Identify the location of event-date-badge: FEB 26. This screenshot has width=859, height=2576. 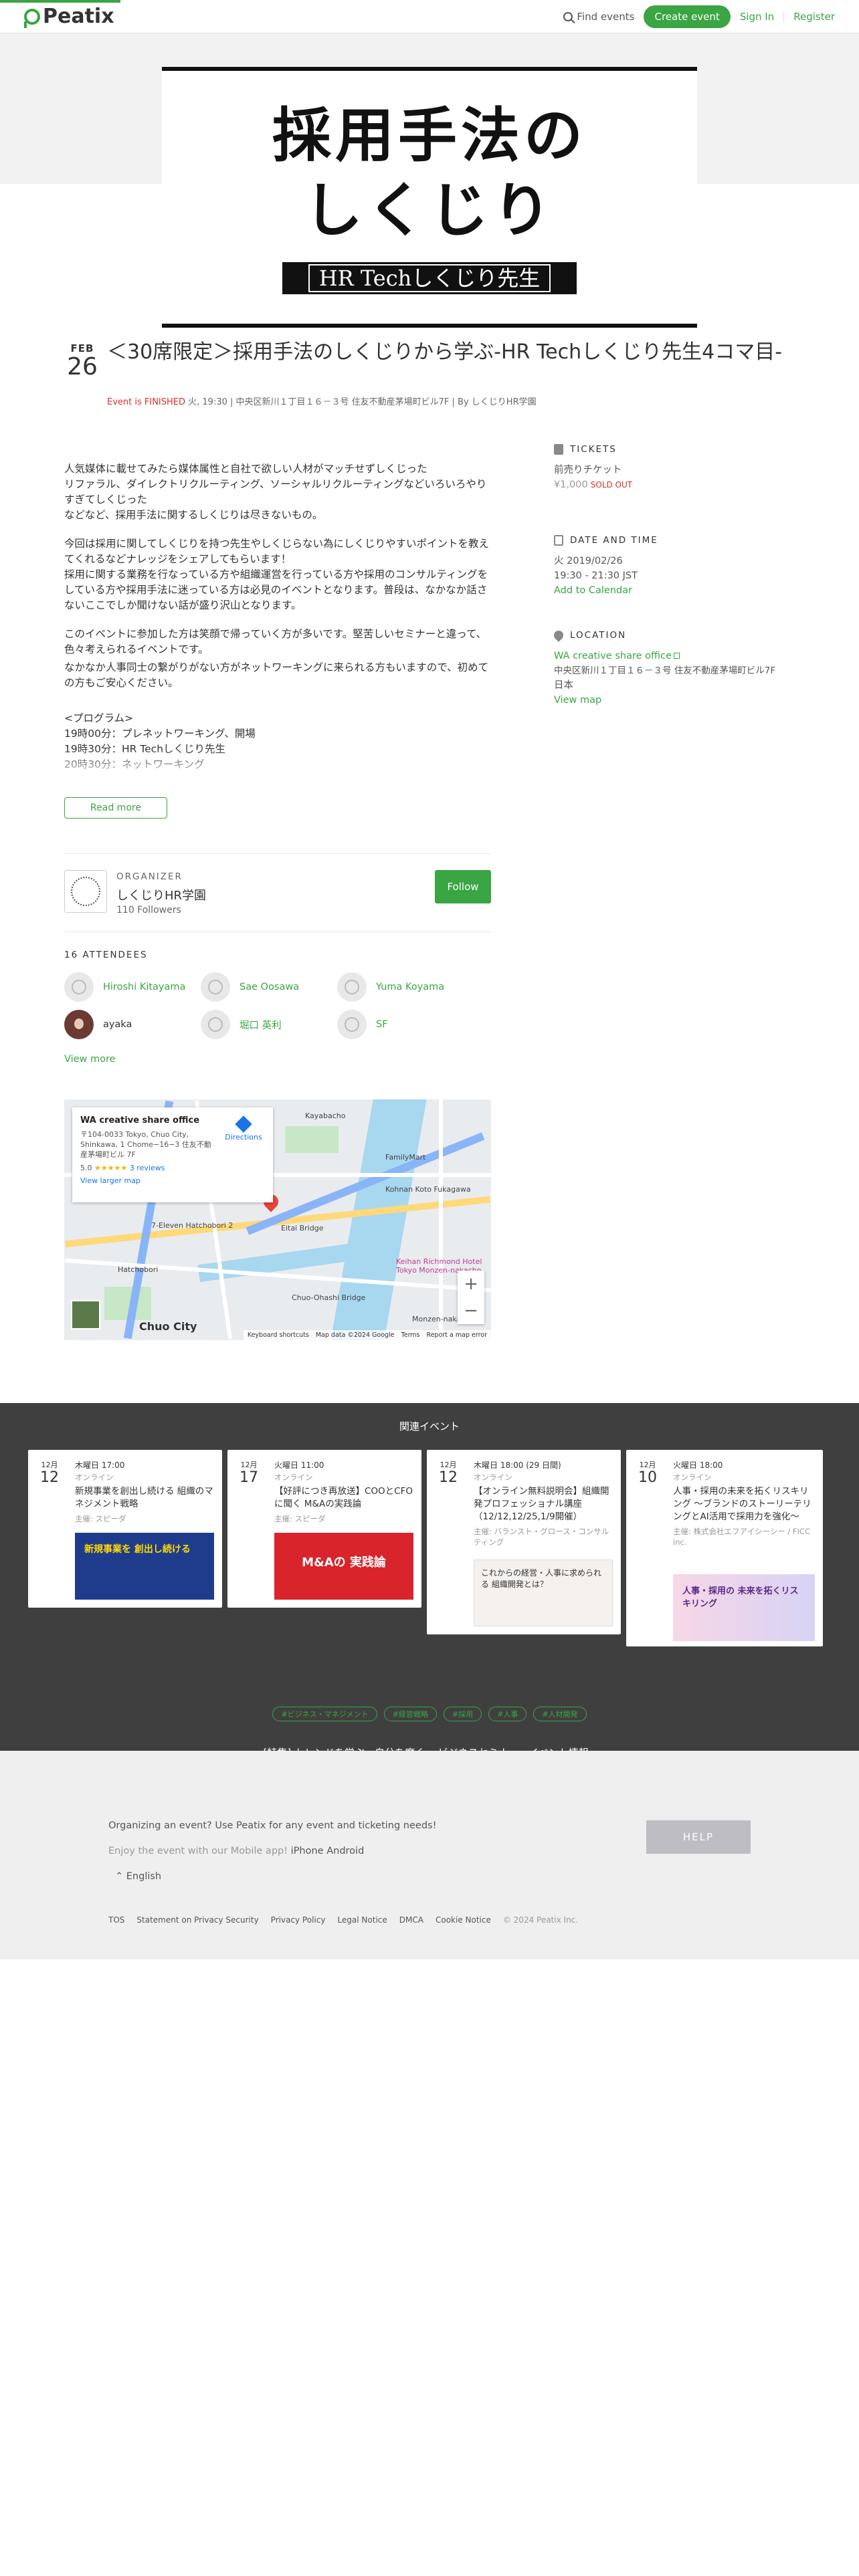
(82, 361).